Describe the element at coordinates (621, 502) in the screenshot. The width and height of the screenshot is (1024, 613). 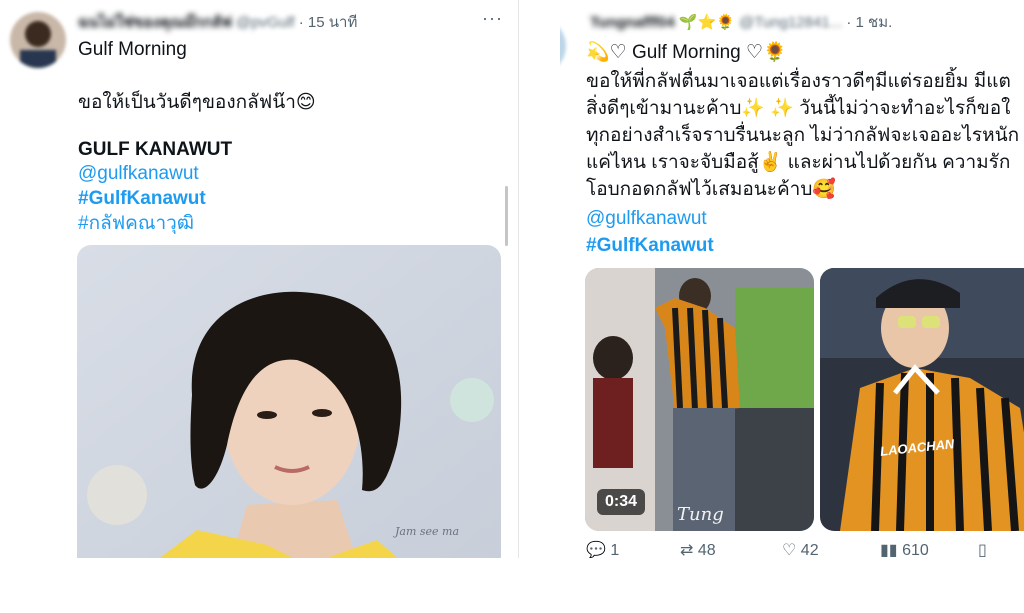
I see `video-duration: 0:34` at that location.